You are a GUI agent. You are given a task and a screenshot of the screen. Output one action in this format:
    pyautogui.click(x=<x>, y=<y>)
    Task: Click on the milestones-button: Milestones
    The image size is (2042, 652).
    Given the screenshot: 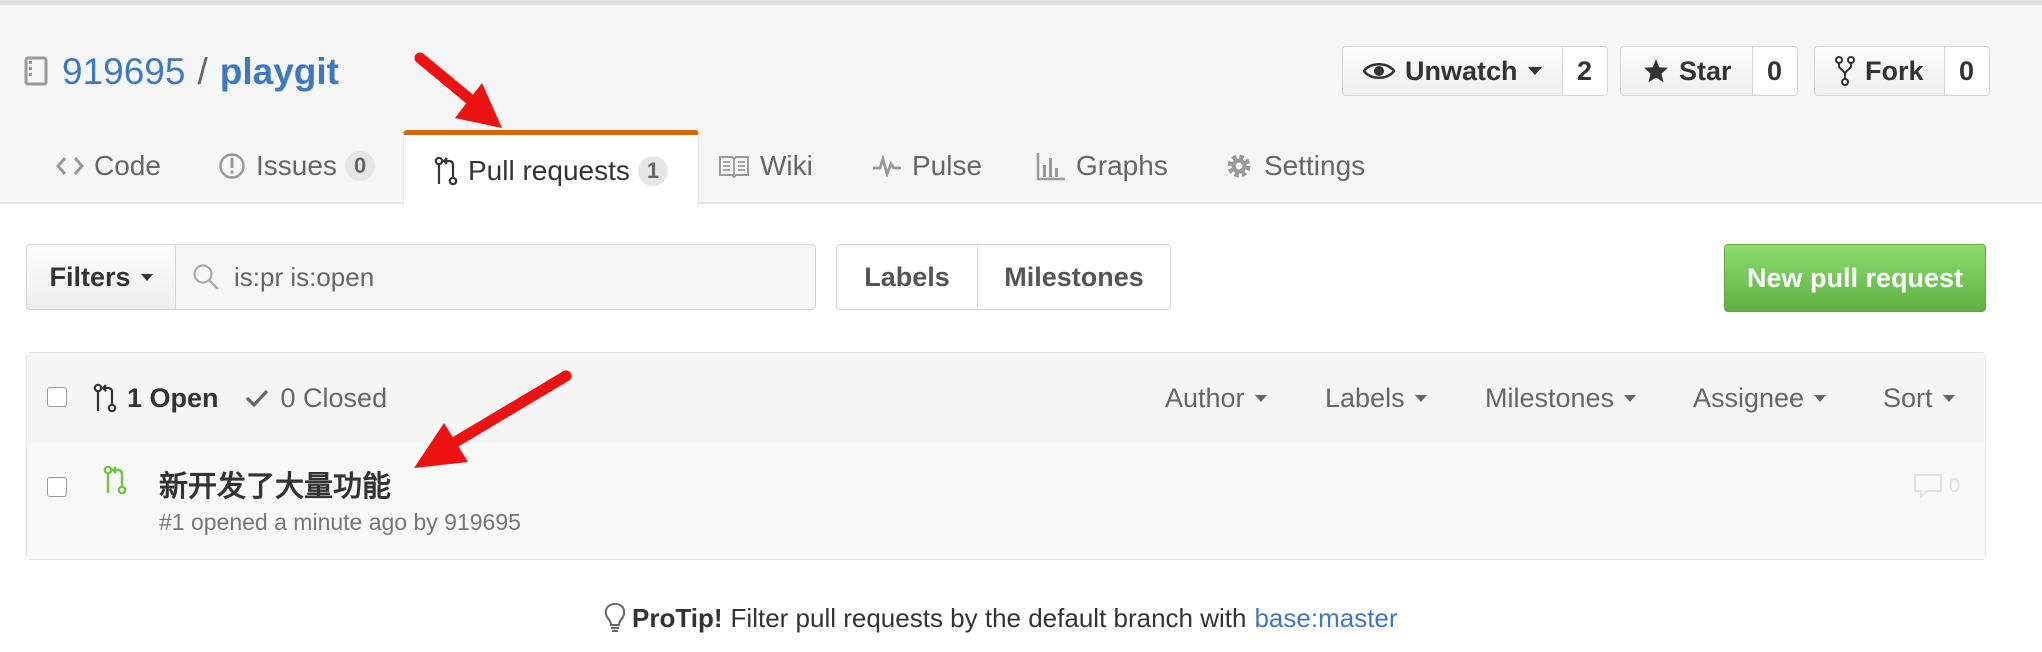 What is the action you would take?
    pyautogui.click(x=1074, y=277)
    